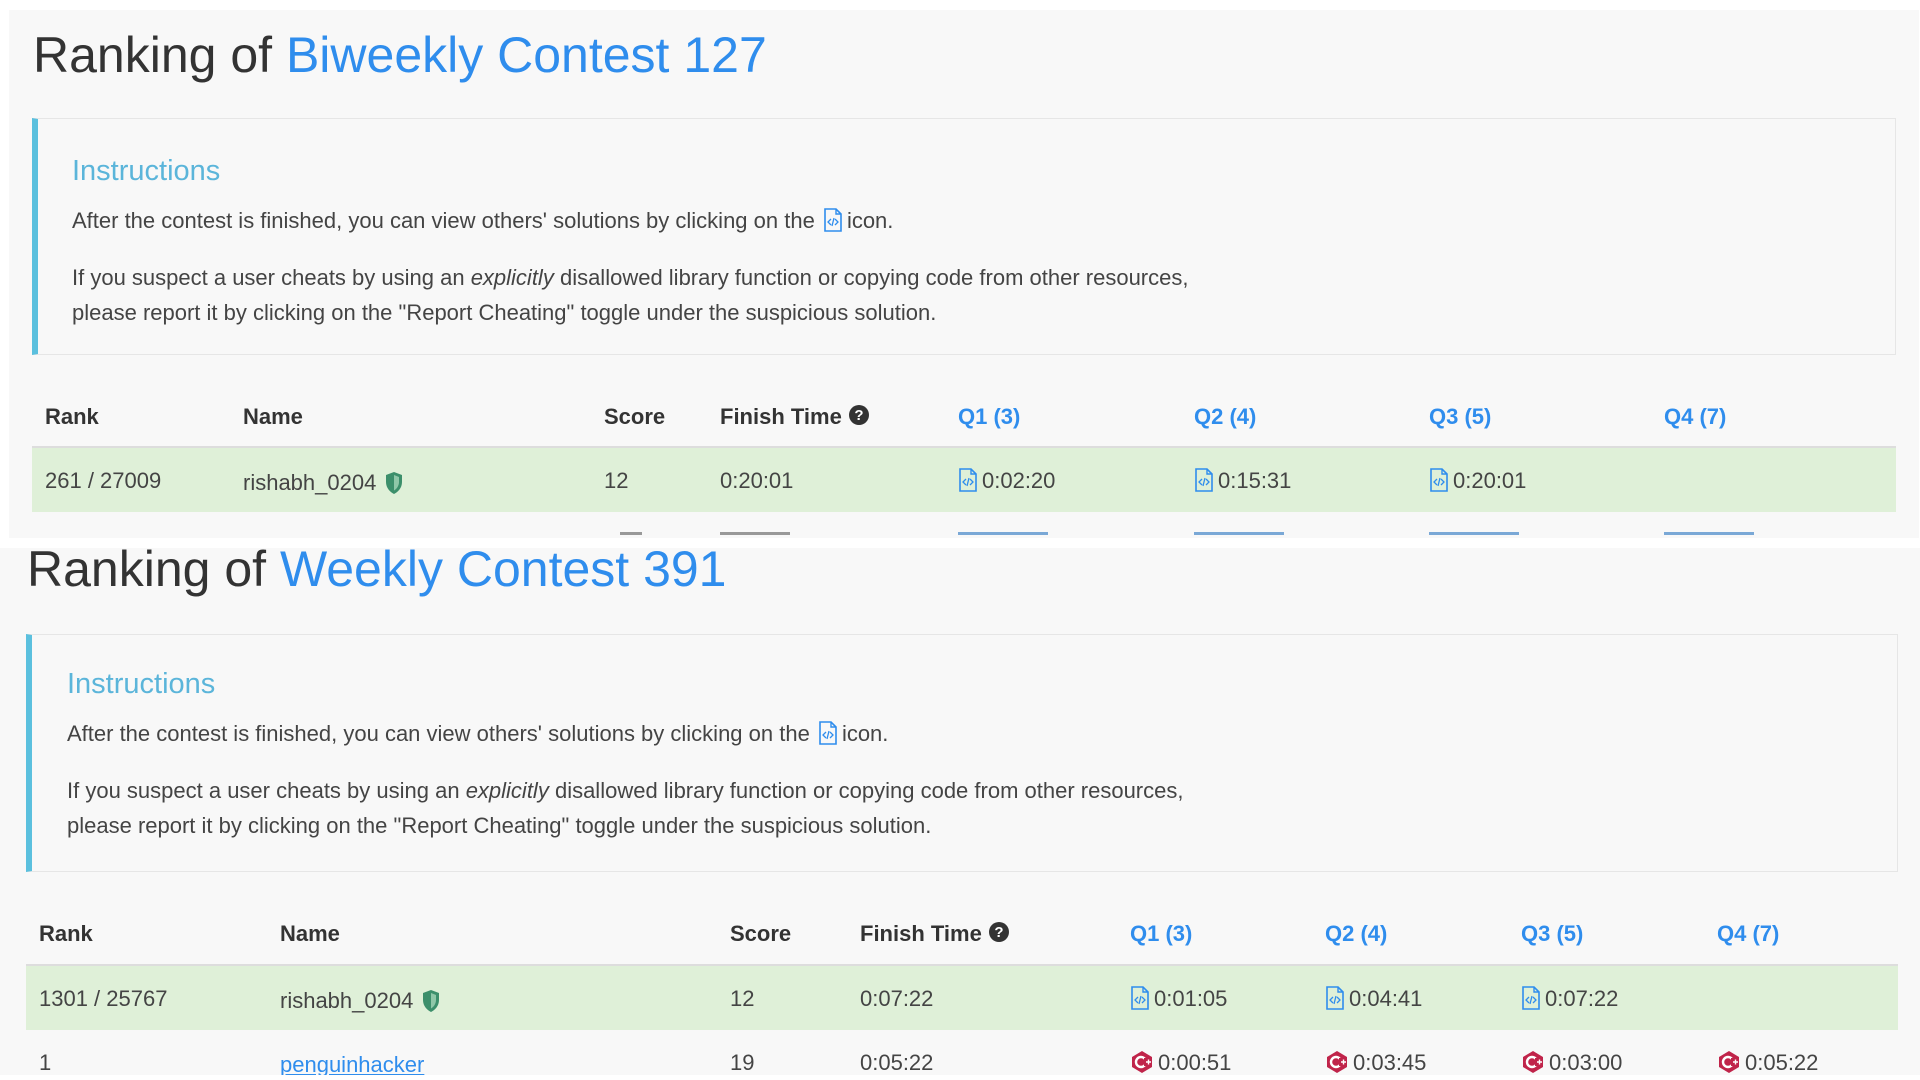 This screenshot has width=1920, height=1080. What do you see at coordinates (964, 535) in the screenshot?
I see `table-row-clipped` at bounding box center [964, 535].